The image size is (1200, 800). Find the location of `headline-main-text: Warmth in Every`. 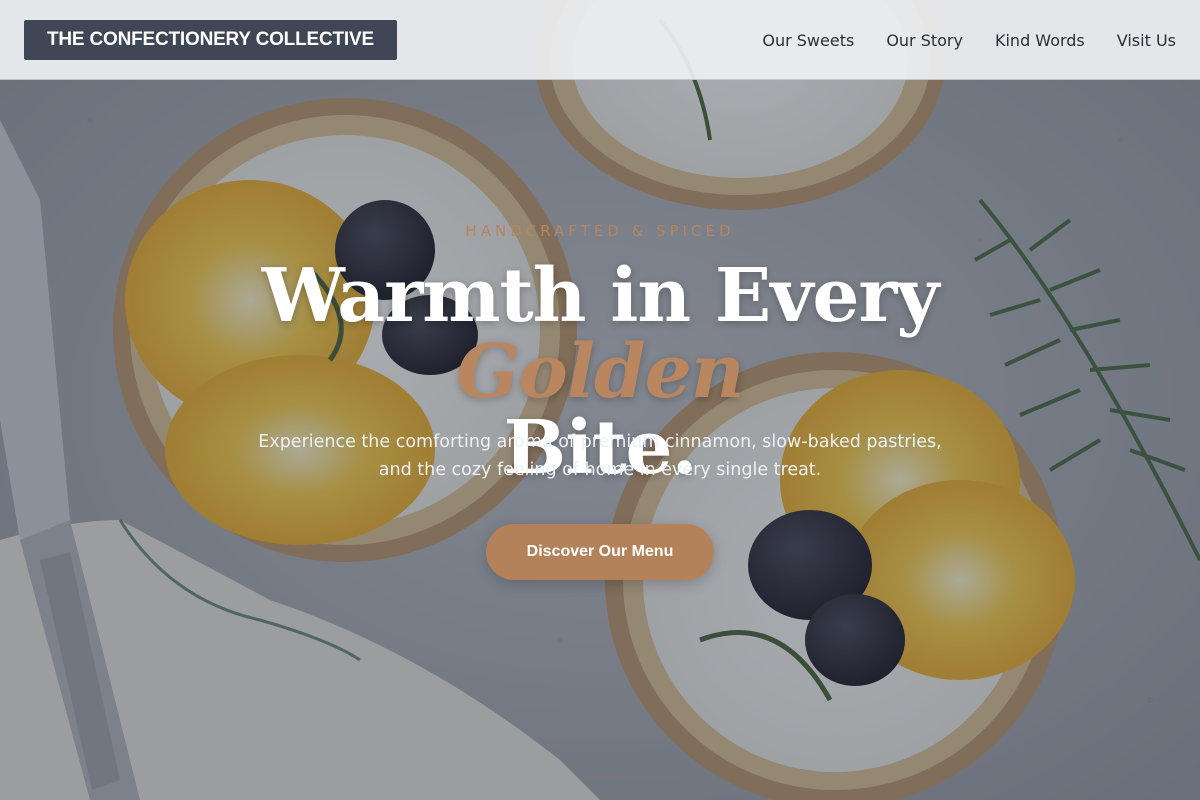

headline-main-text: Warmth in Every is located at coordinates (600, 296).